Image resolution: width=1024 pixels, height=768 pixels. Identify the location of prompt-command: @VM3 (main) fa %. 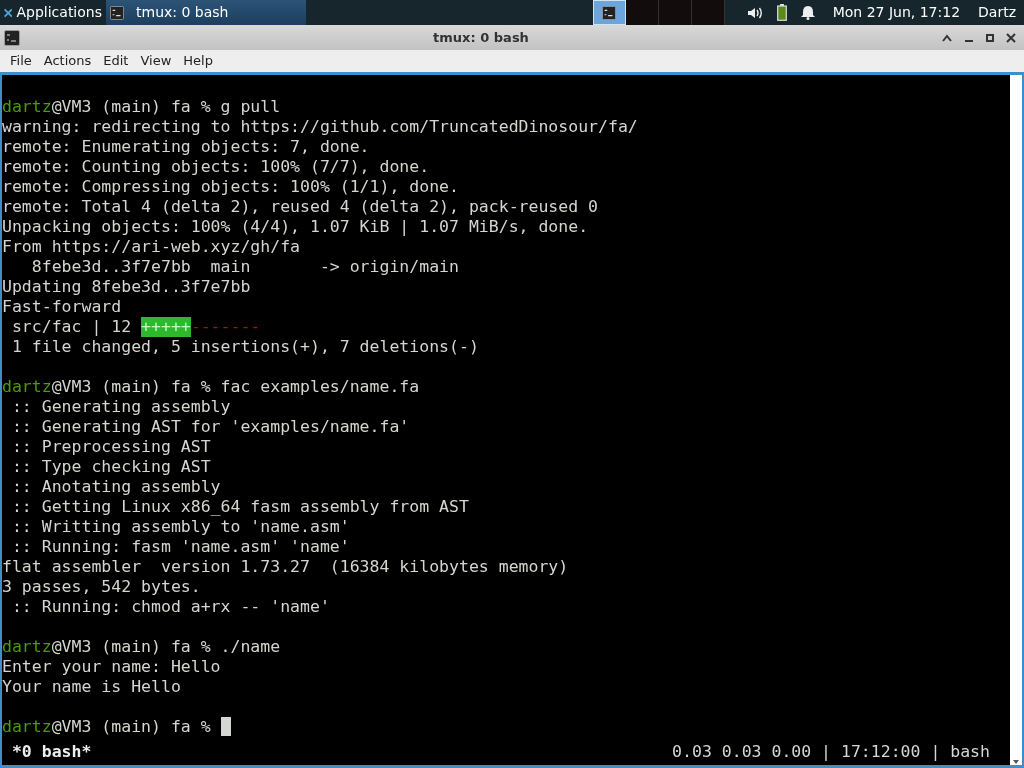
(131, 727).